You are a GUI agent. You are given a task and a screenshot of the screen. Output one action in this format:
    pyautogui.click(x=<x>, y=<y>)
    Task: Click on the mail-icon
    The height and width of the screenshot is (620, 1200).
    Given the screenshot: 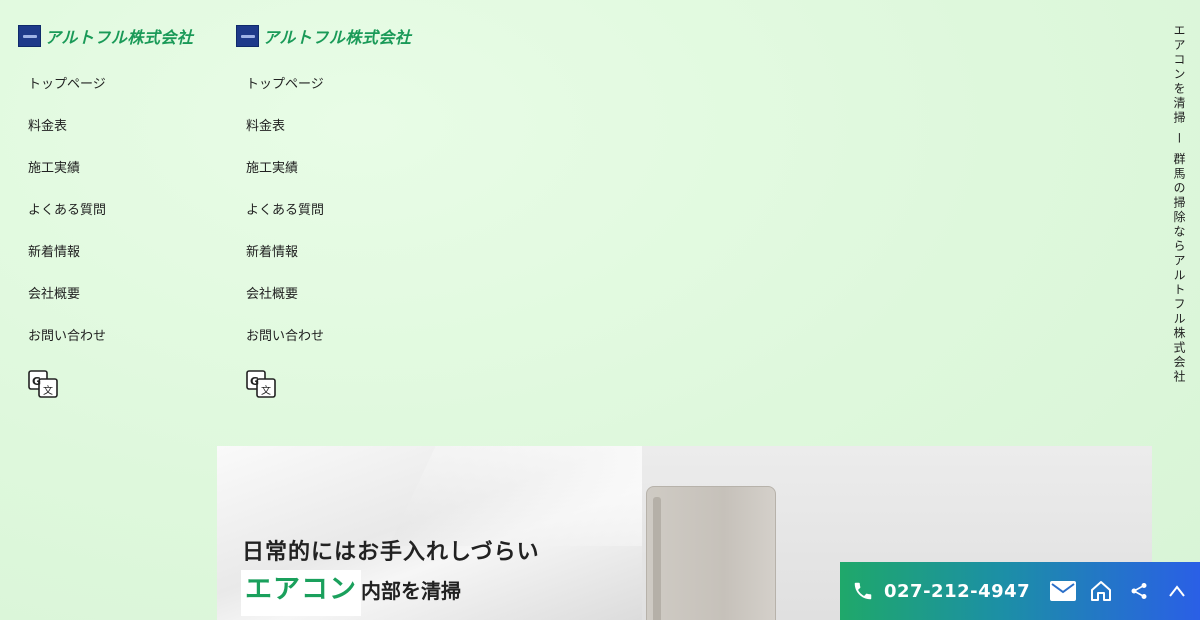 What is the action you would take?
    pyautogui.click(x=1063, y=591)
    